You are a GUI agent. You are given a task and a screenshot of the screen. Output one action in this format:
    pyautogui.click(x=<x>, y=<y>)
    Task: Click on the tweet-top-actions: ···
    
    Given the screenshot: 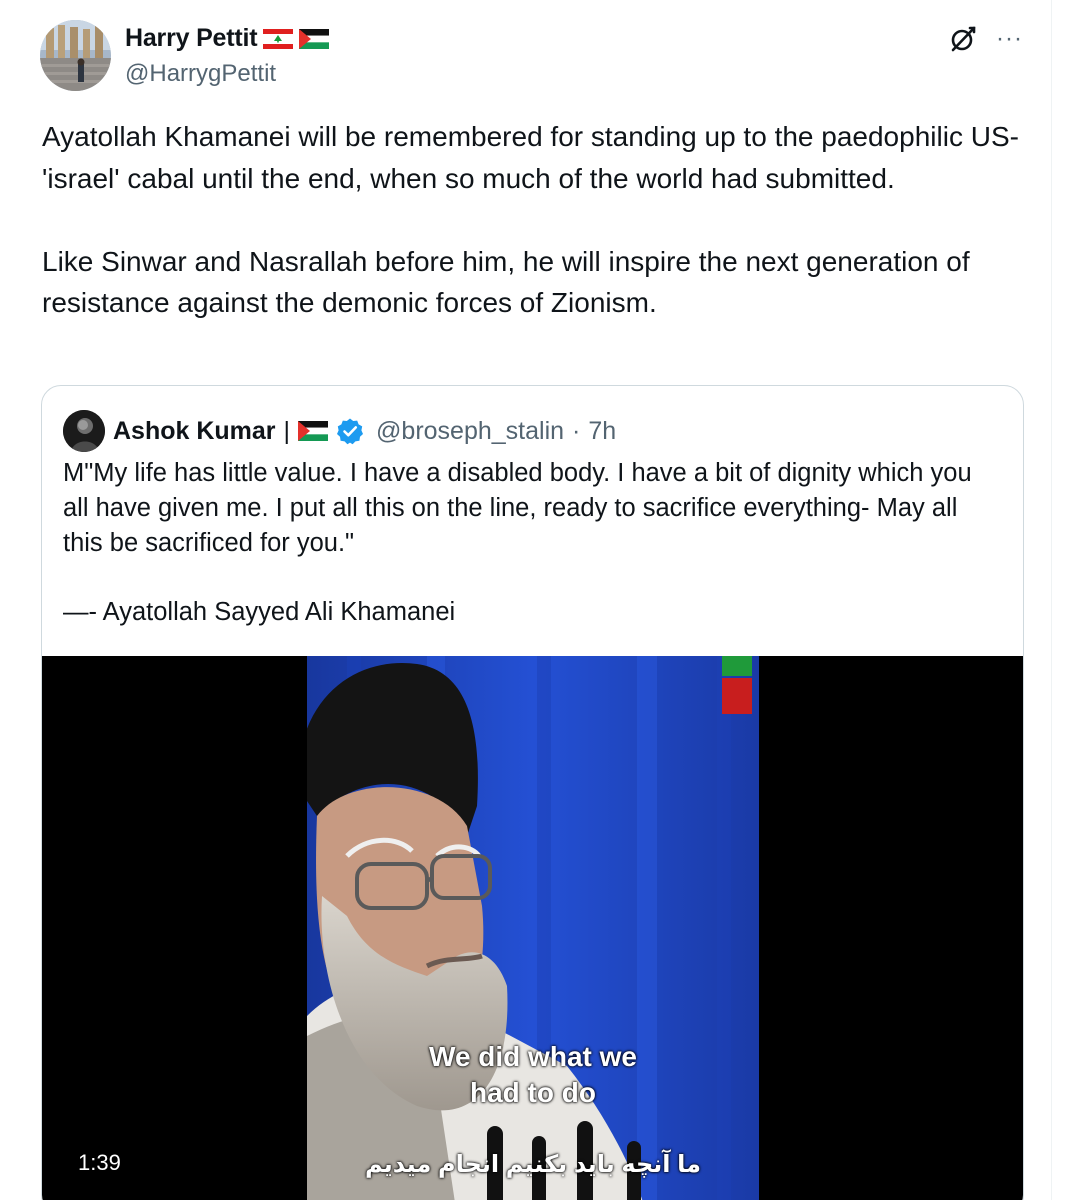 What is the action you would take?
    pyautogui.click(x=985, y=39)
    